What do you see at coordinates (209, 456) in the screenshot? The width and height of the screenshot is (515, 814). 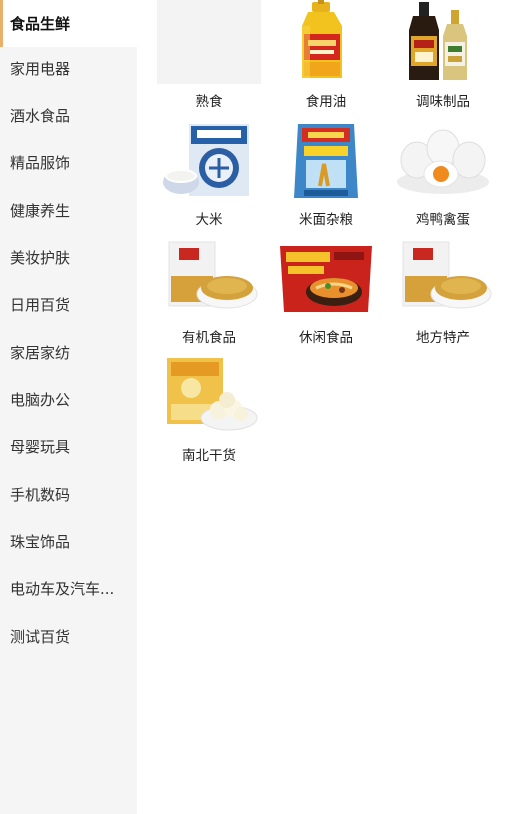 I see `subcategory-label: 南北干货` at bounding box center [209, 456].